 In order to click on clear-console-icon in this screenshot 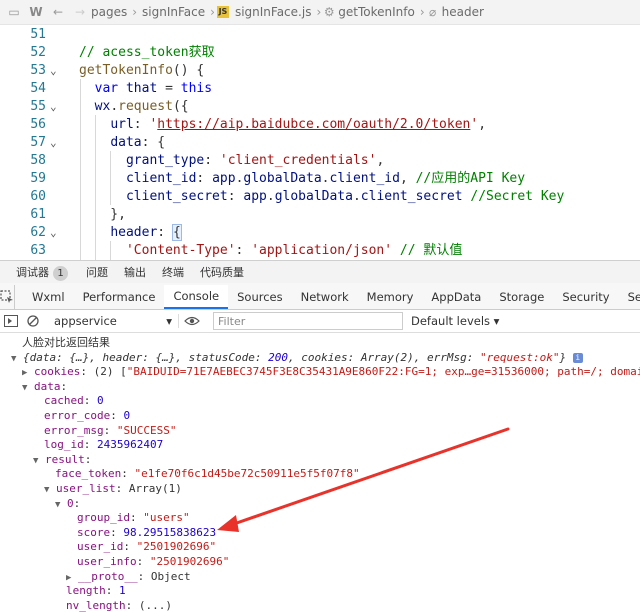, I will do `click(33, 321)`.